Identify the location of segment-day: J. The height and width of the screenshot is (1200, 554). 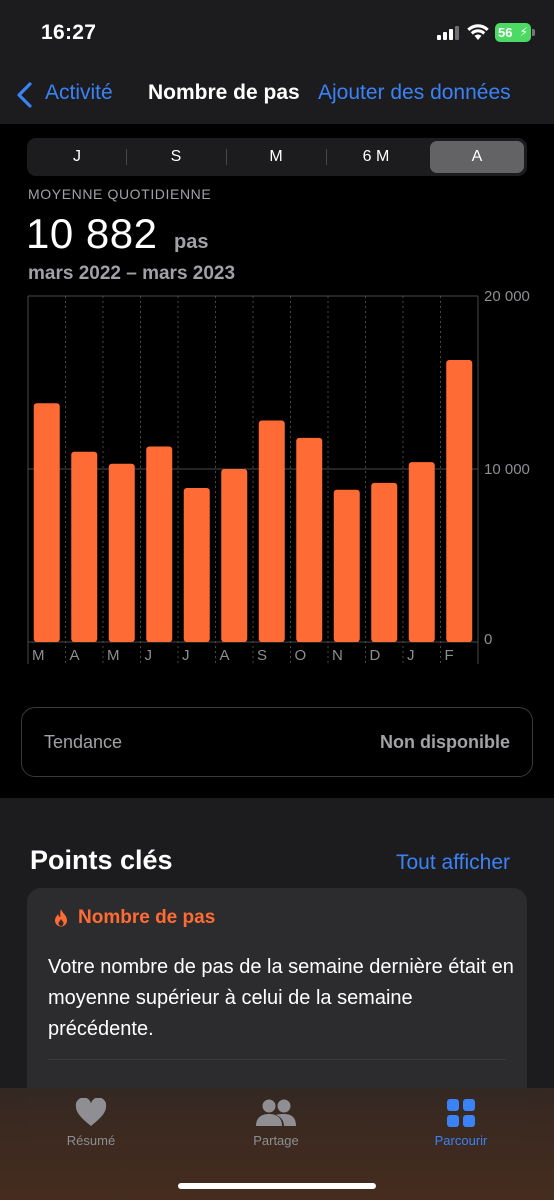
(77, 157).